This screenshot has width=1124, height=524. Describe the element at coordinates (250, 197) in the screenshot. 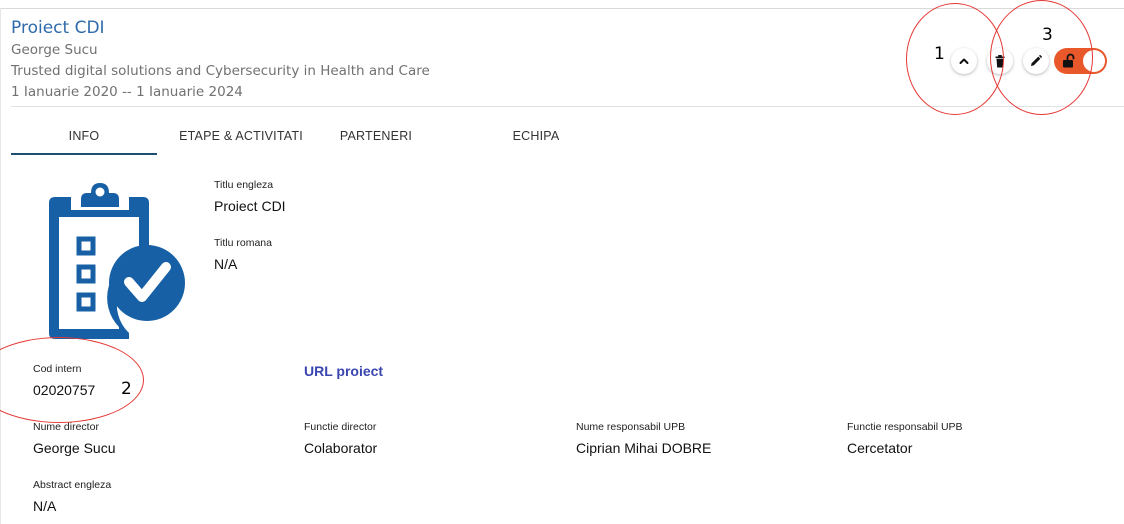

I see `titlu-engleza-field: Titlu engleza Proiect CDI` at that location.